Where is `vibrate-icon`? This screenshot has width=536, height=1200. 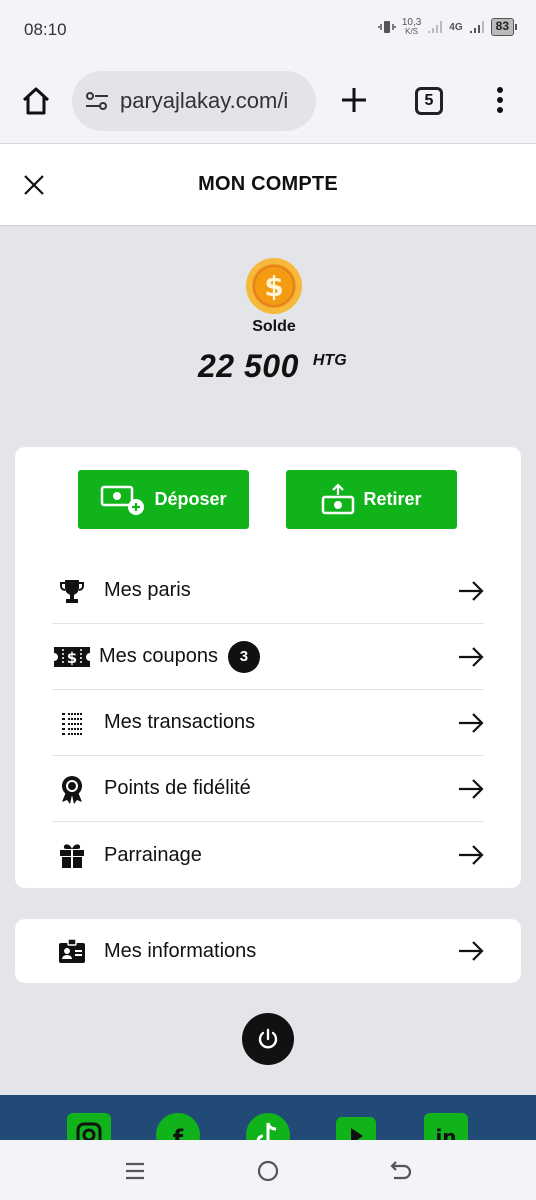 vibrate-icon is located at coordinates (387, 27).